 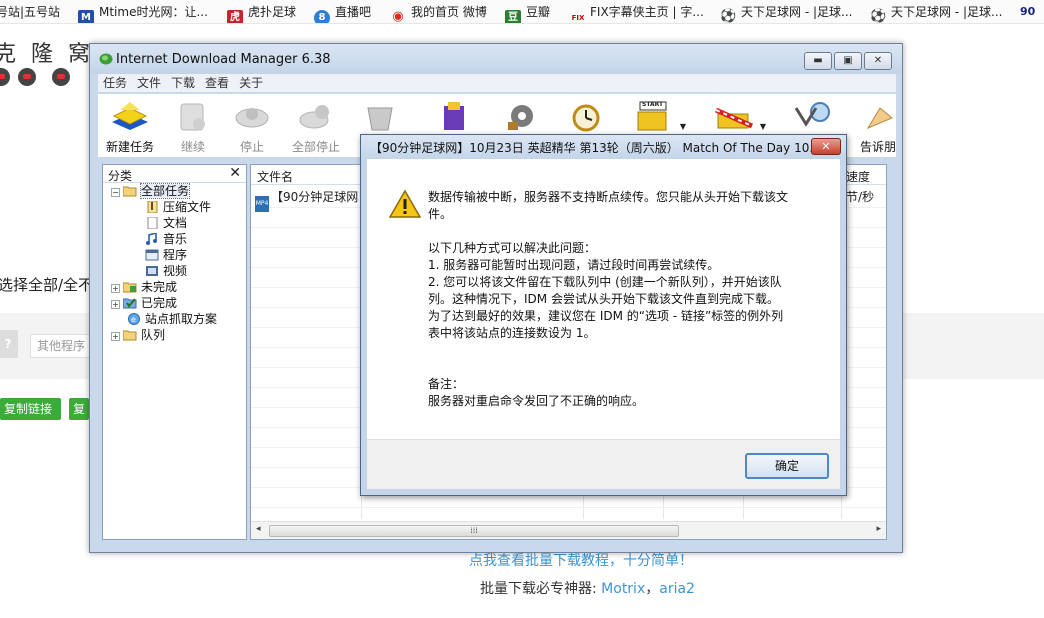 What do you see at coordinates (653, 104) in the screenshot?
I see `start-flag: START` at bounding box center [653, 104].